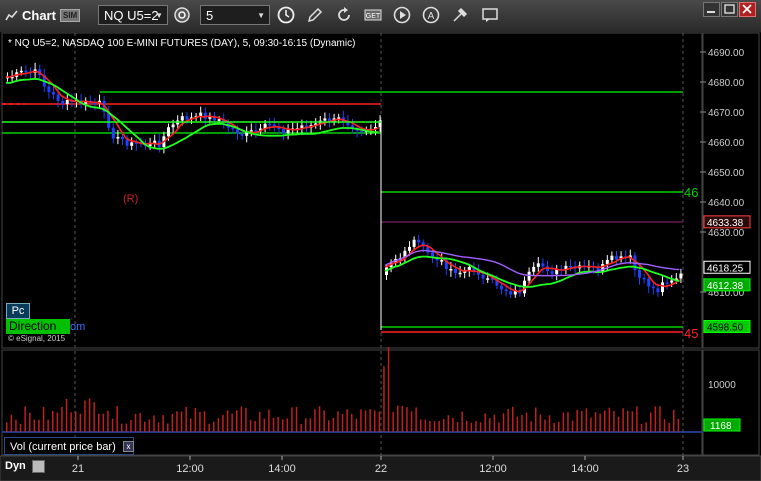 The image size is (761, 481). What do you see at coordinates (691, 333) in the screenshot?
I see `level-label-lower: 45` at bounding box center [691, 333].